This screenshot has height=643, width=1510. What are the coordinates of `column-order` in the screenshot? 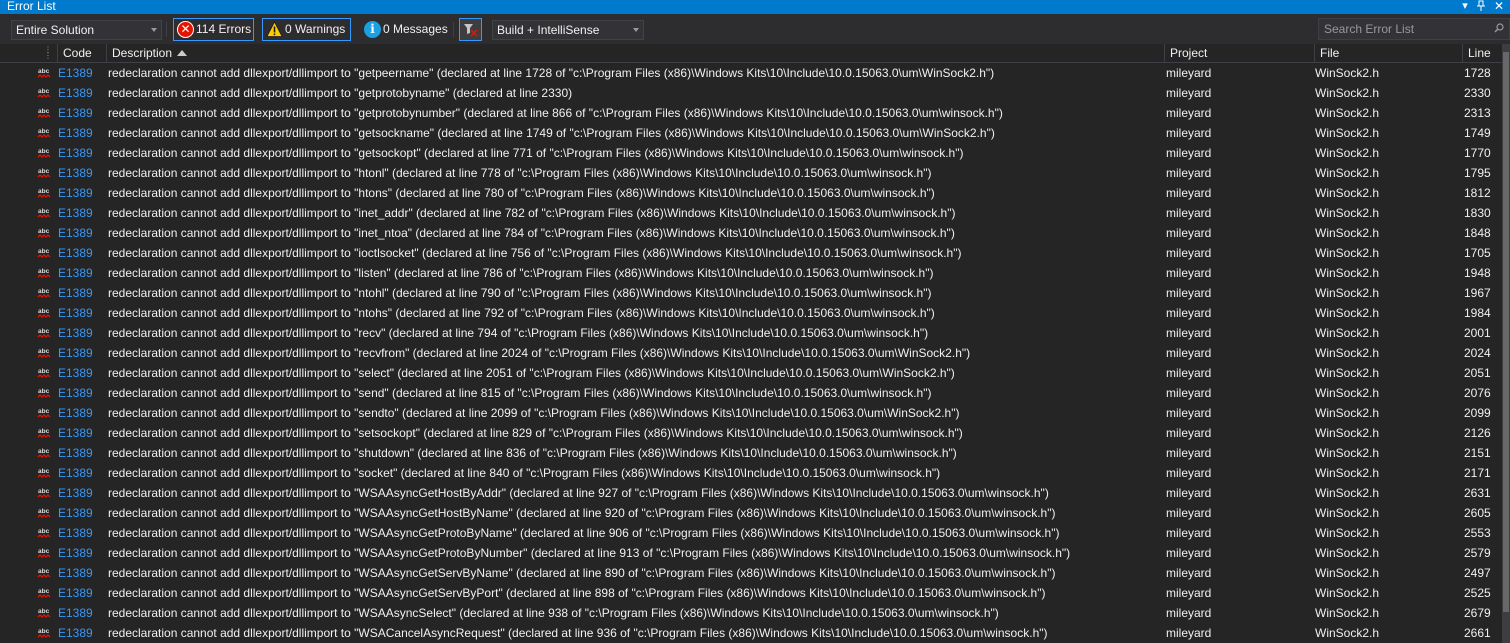 It's located at (48, 53).